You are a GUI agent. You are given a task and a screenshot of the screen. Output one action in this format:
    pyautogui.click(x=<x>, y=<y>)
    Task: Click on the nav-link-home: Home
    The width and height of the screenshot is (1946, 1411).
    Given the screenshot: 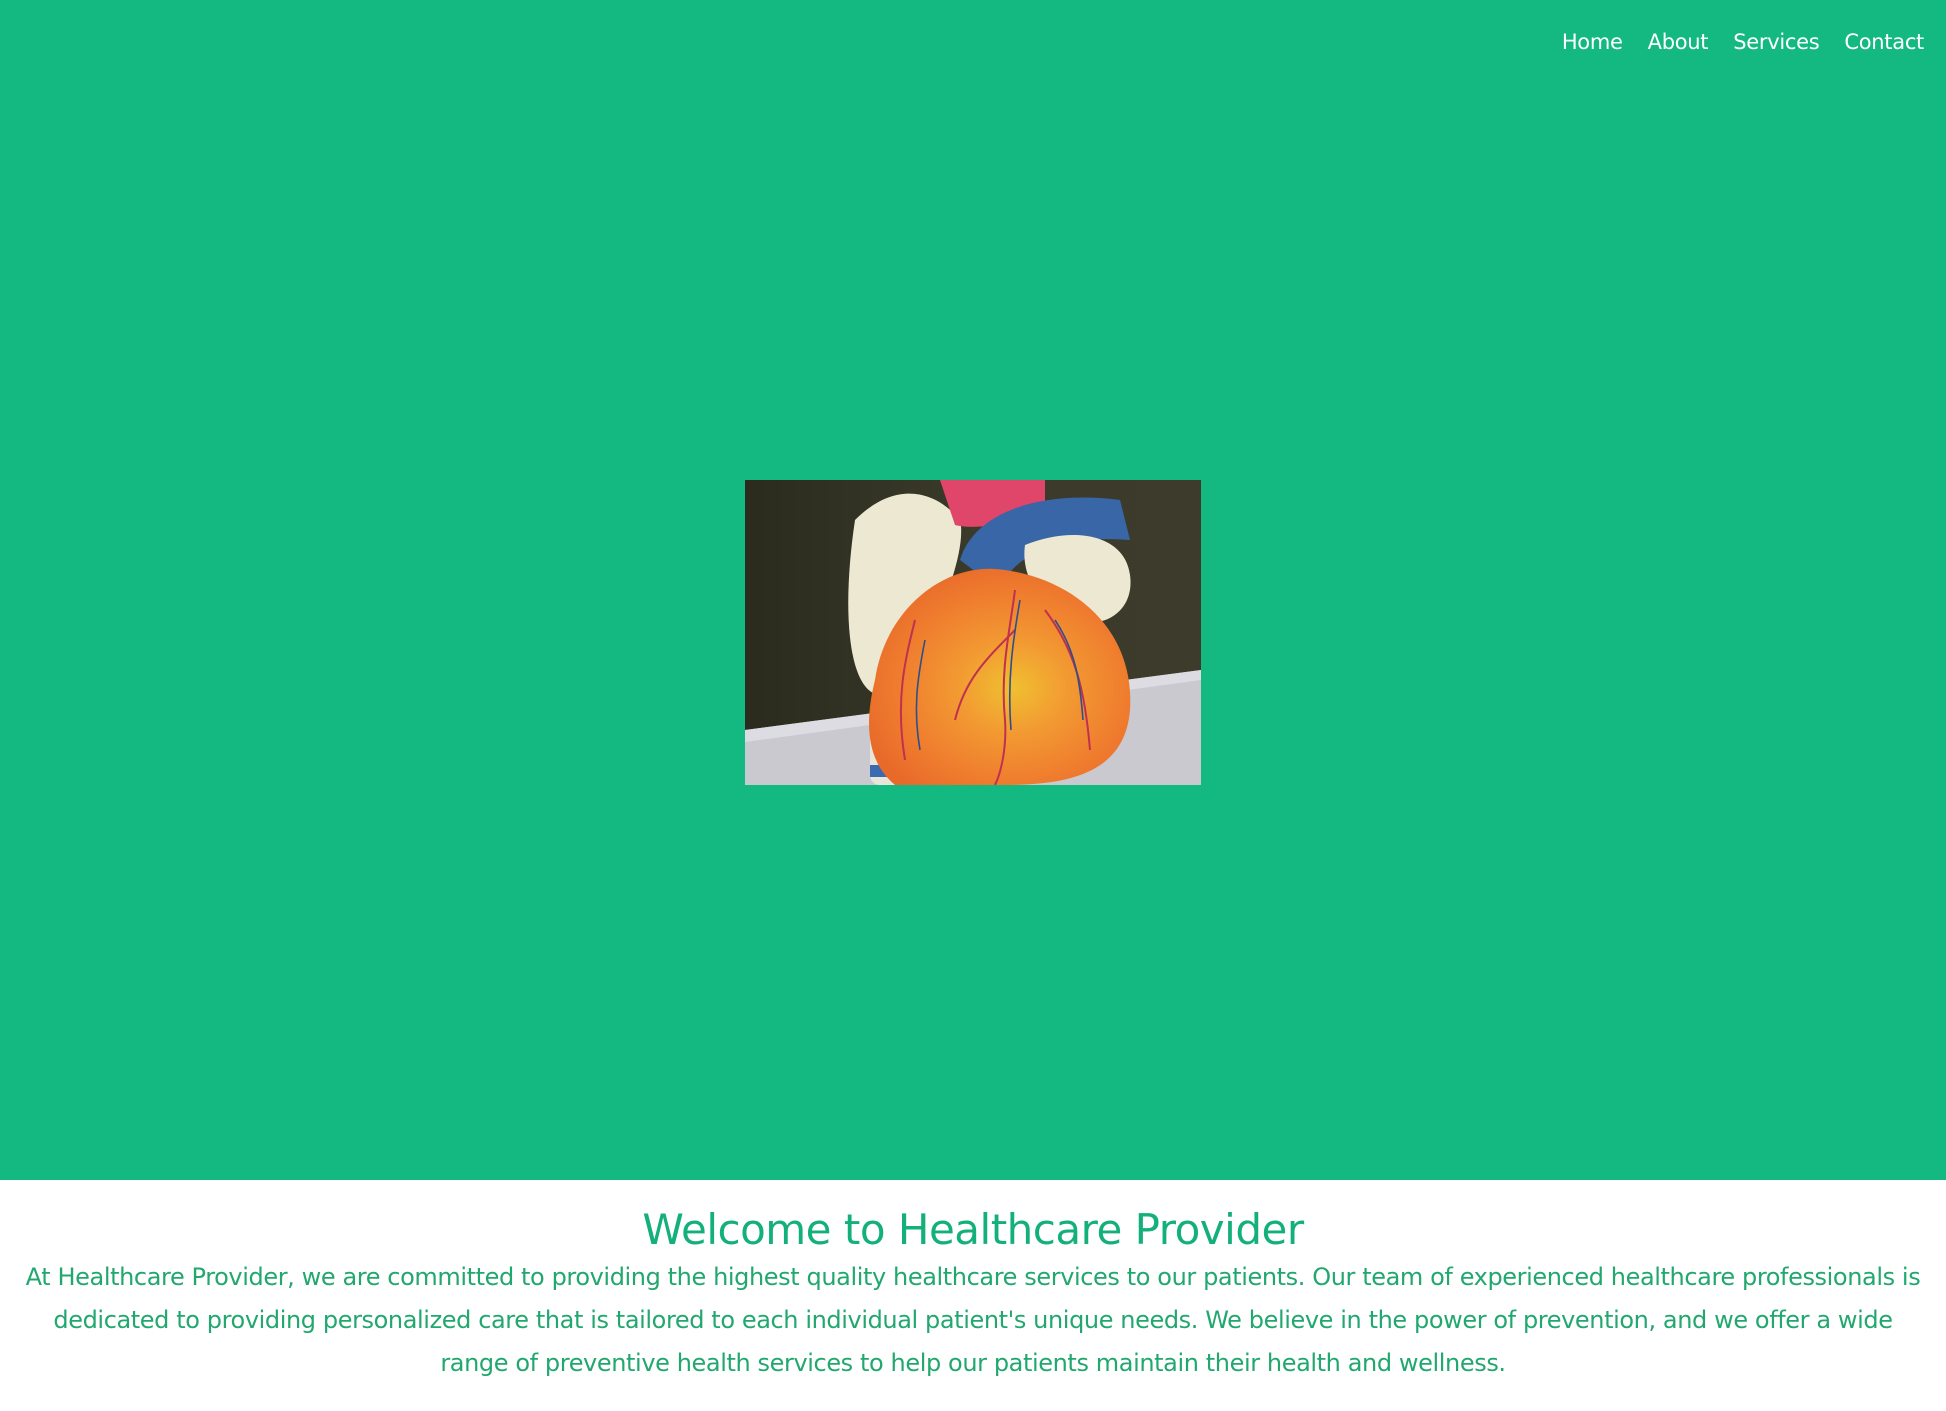 What is the action you would take?
    pyautogui.click(x=1592, y=42)
    